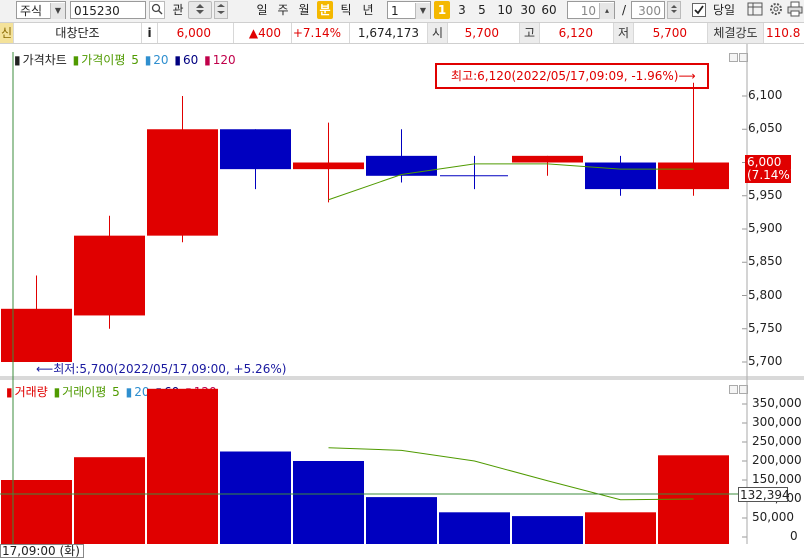 The height and width of the screenshot is (558, 804). I want to click on strength-label: 체결강도, so click(736, 33).